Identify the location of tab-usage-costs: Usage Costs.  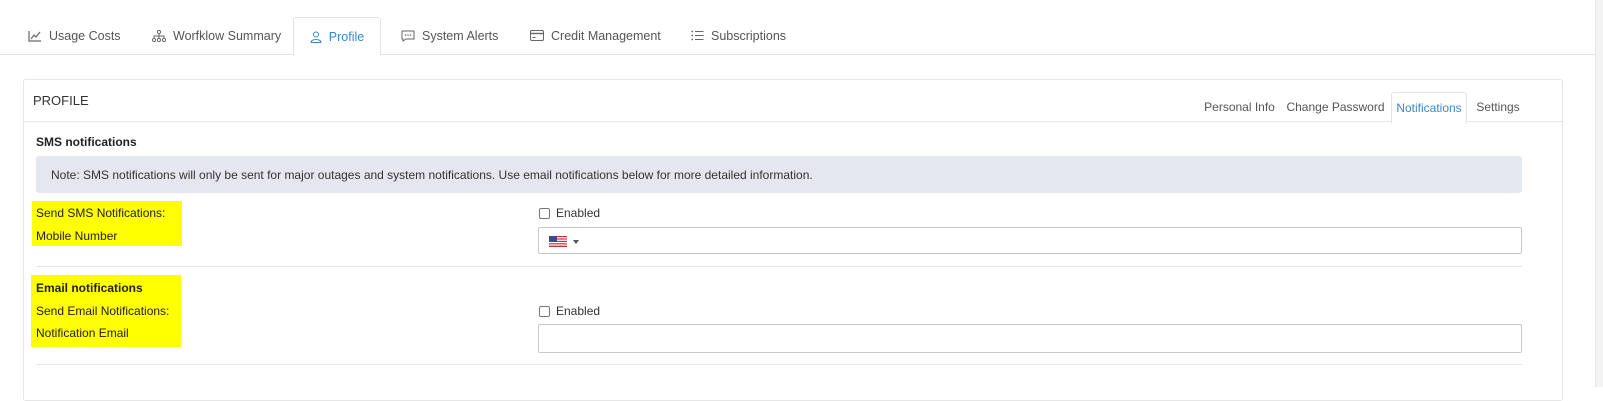
(74, 35).